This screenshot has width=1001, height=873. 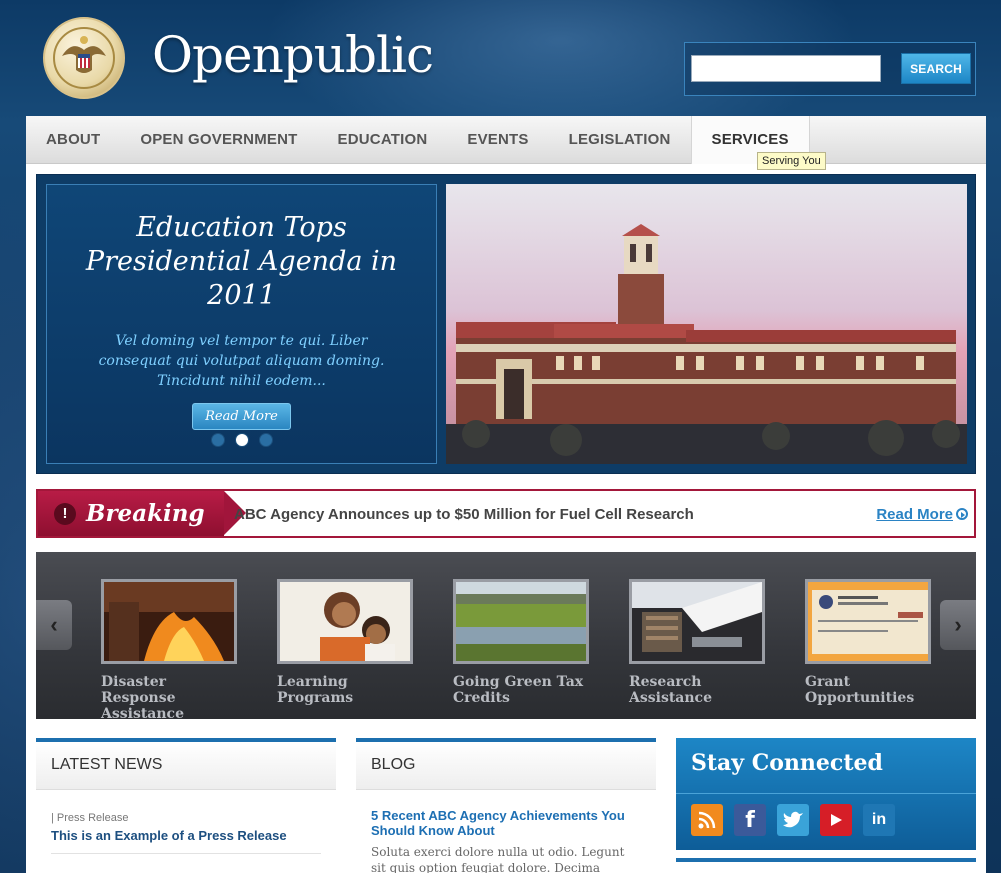 I want to click on nav-item-education: EDUCATION, so click(x=383, y=140).